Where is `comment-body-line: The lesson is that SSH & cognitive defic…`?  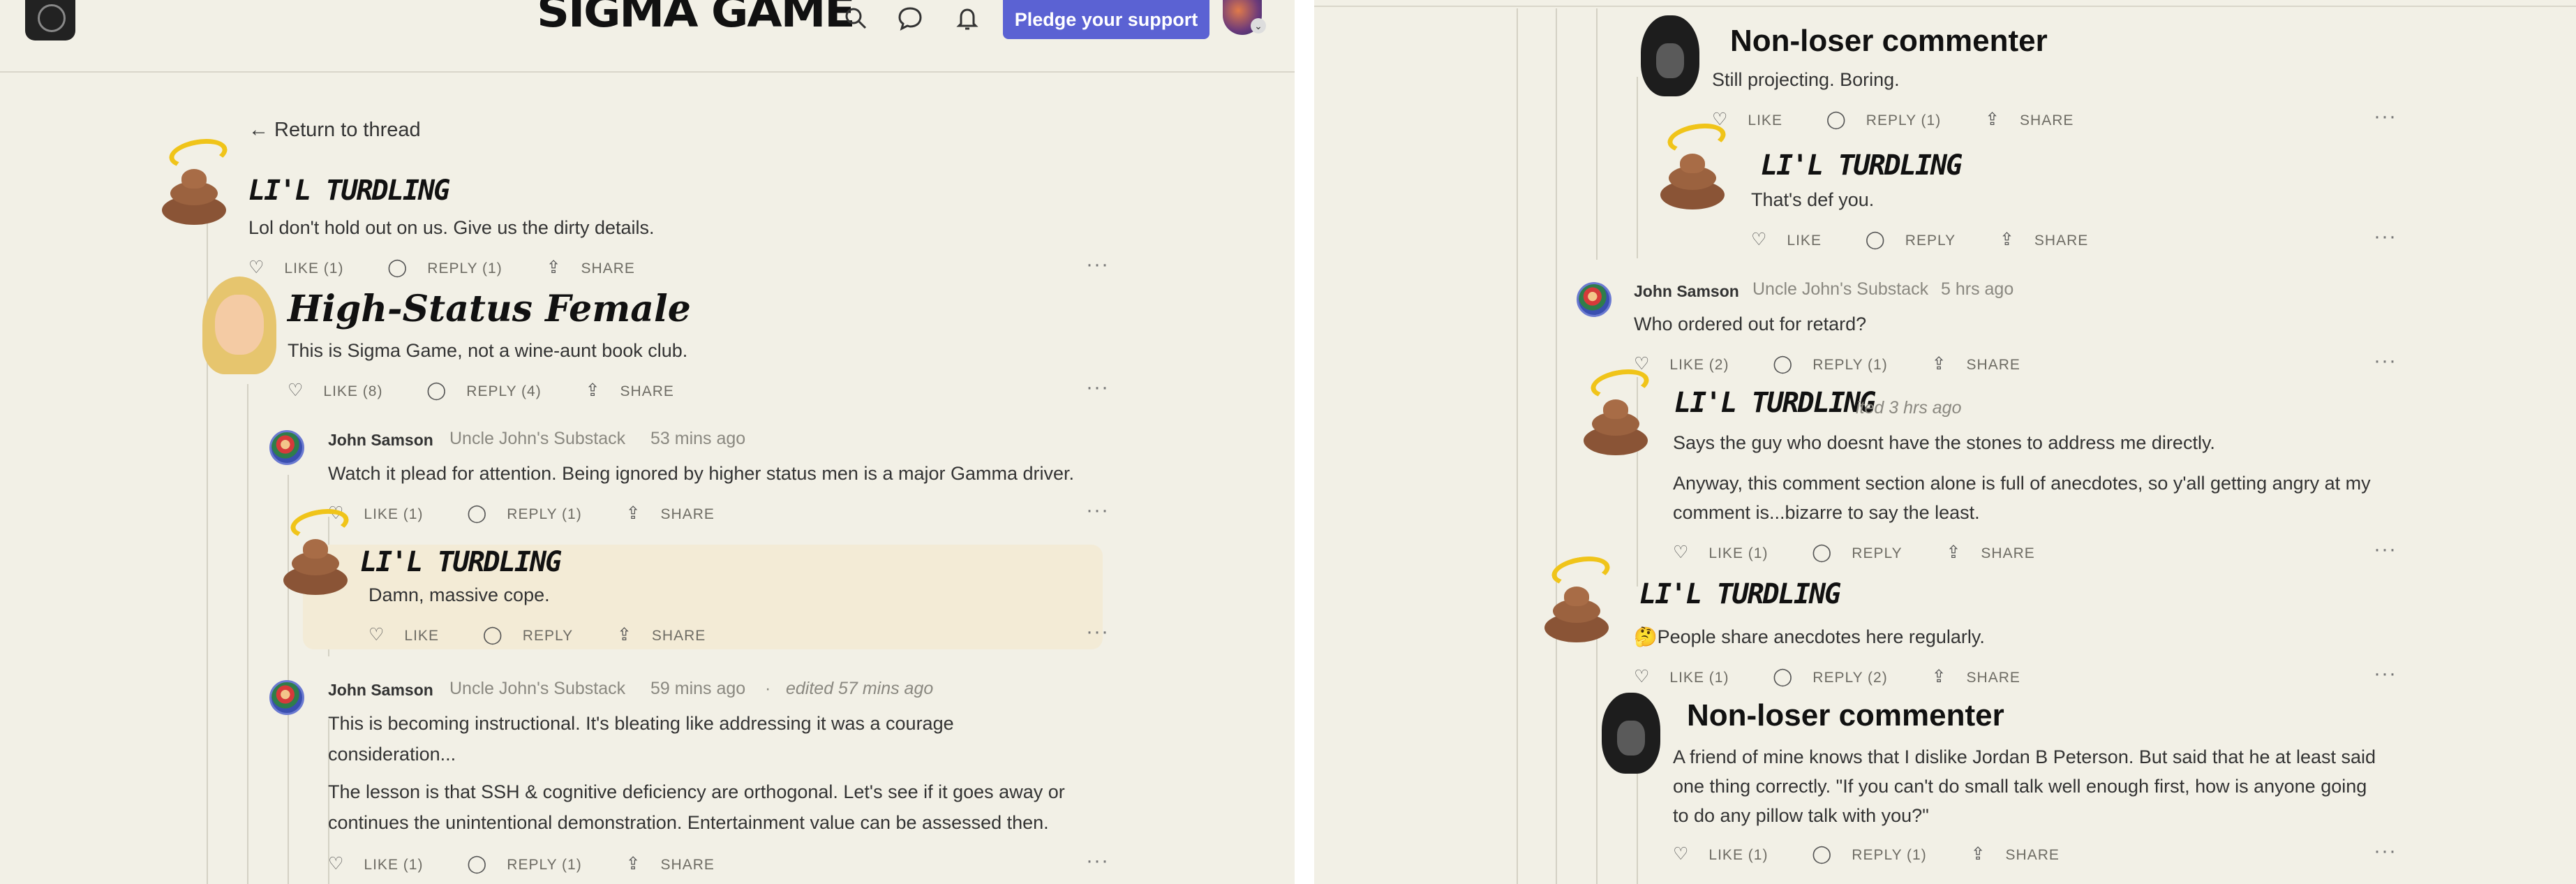
comment-body-line: The lesson is that SSH & cognitive defic… is located at coordinates (696, 792).